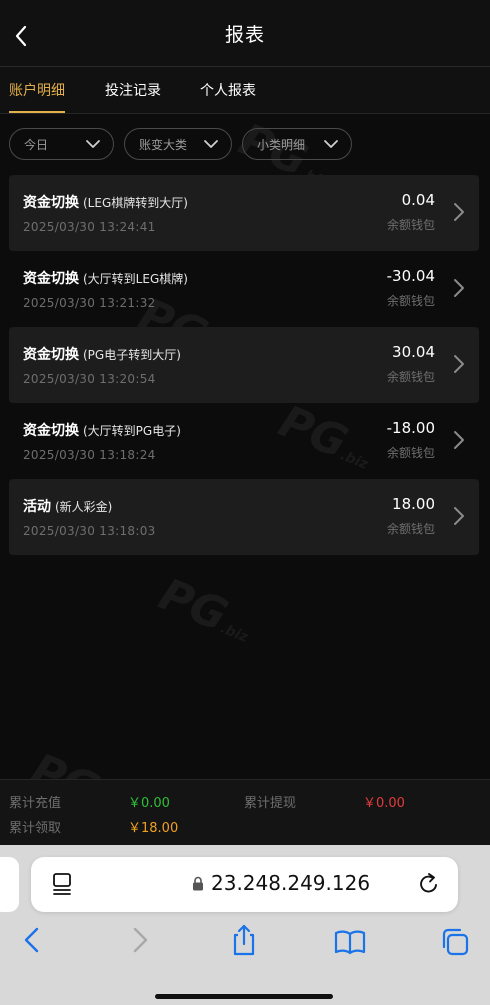 The height and width of the screenshot is (1005, 490). Describe the element at coordinates (36, 144) in the screenshot. I see `filter-label: 今日` at that location.